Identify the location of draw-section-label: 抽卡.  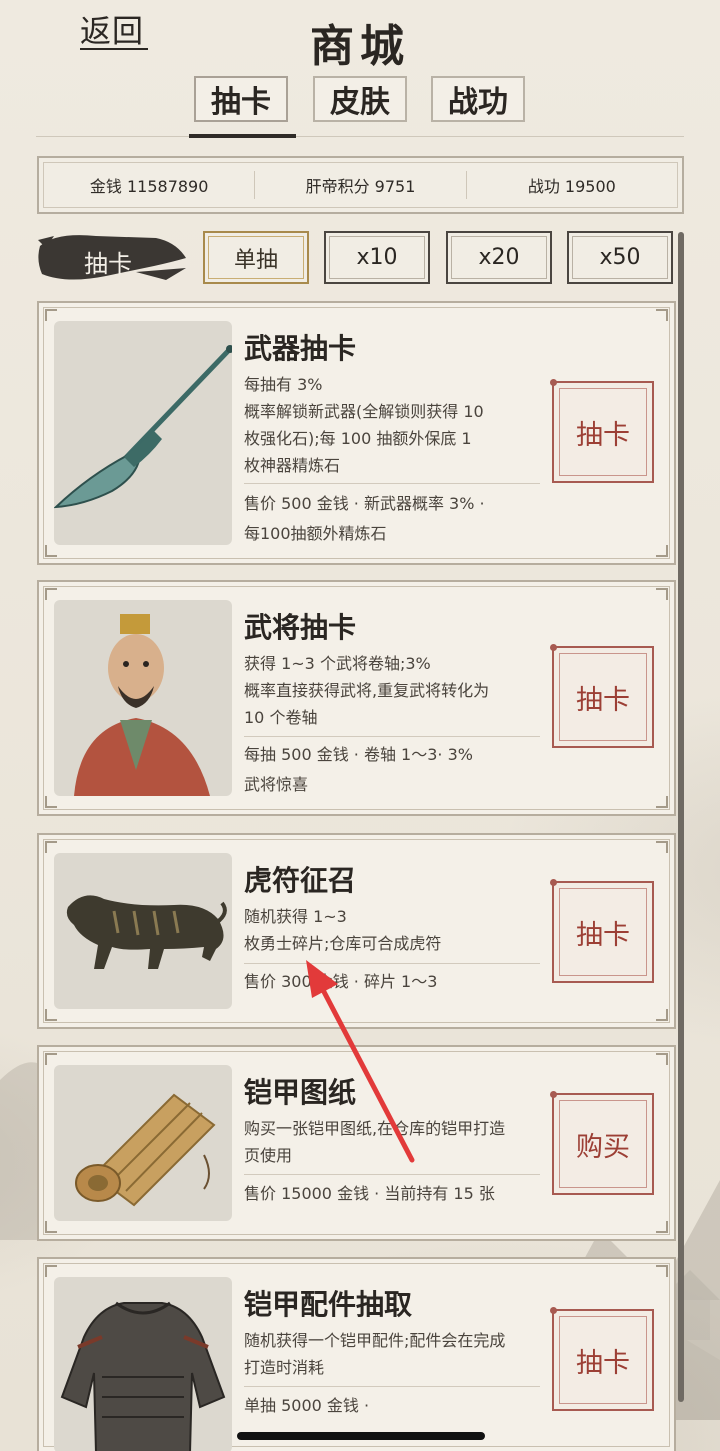
(108, 264).